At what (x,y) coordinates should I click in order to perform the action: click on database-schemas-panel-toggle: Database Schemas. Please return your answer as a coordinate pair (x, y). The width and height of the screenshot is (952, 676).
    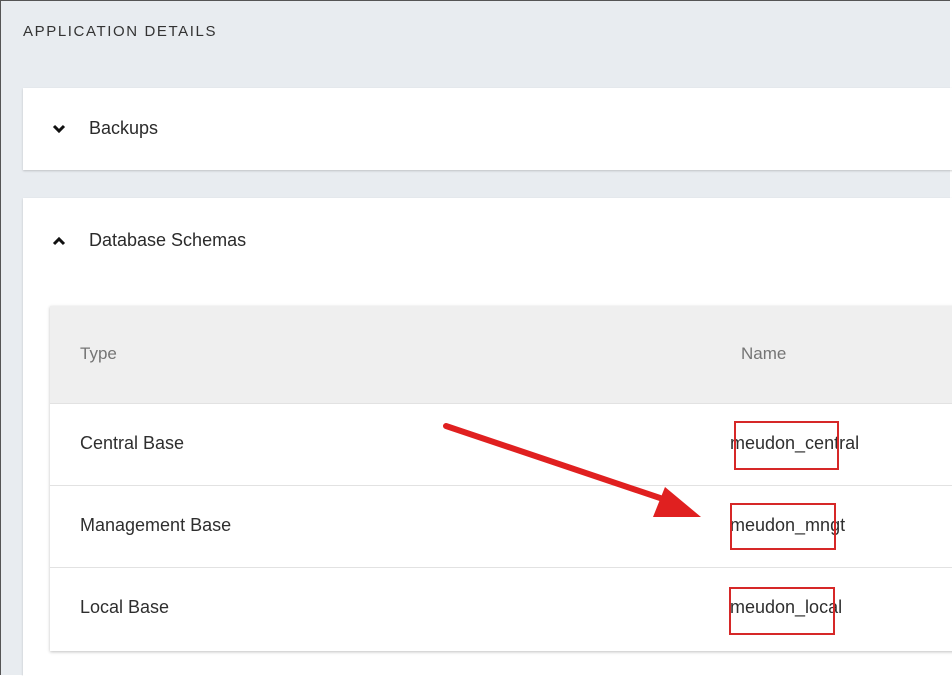
    Looking at the image, I should click on (148, 240).